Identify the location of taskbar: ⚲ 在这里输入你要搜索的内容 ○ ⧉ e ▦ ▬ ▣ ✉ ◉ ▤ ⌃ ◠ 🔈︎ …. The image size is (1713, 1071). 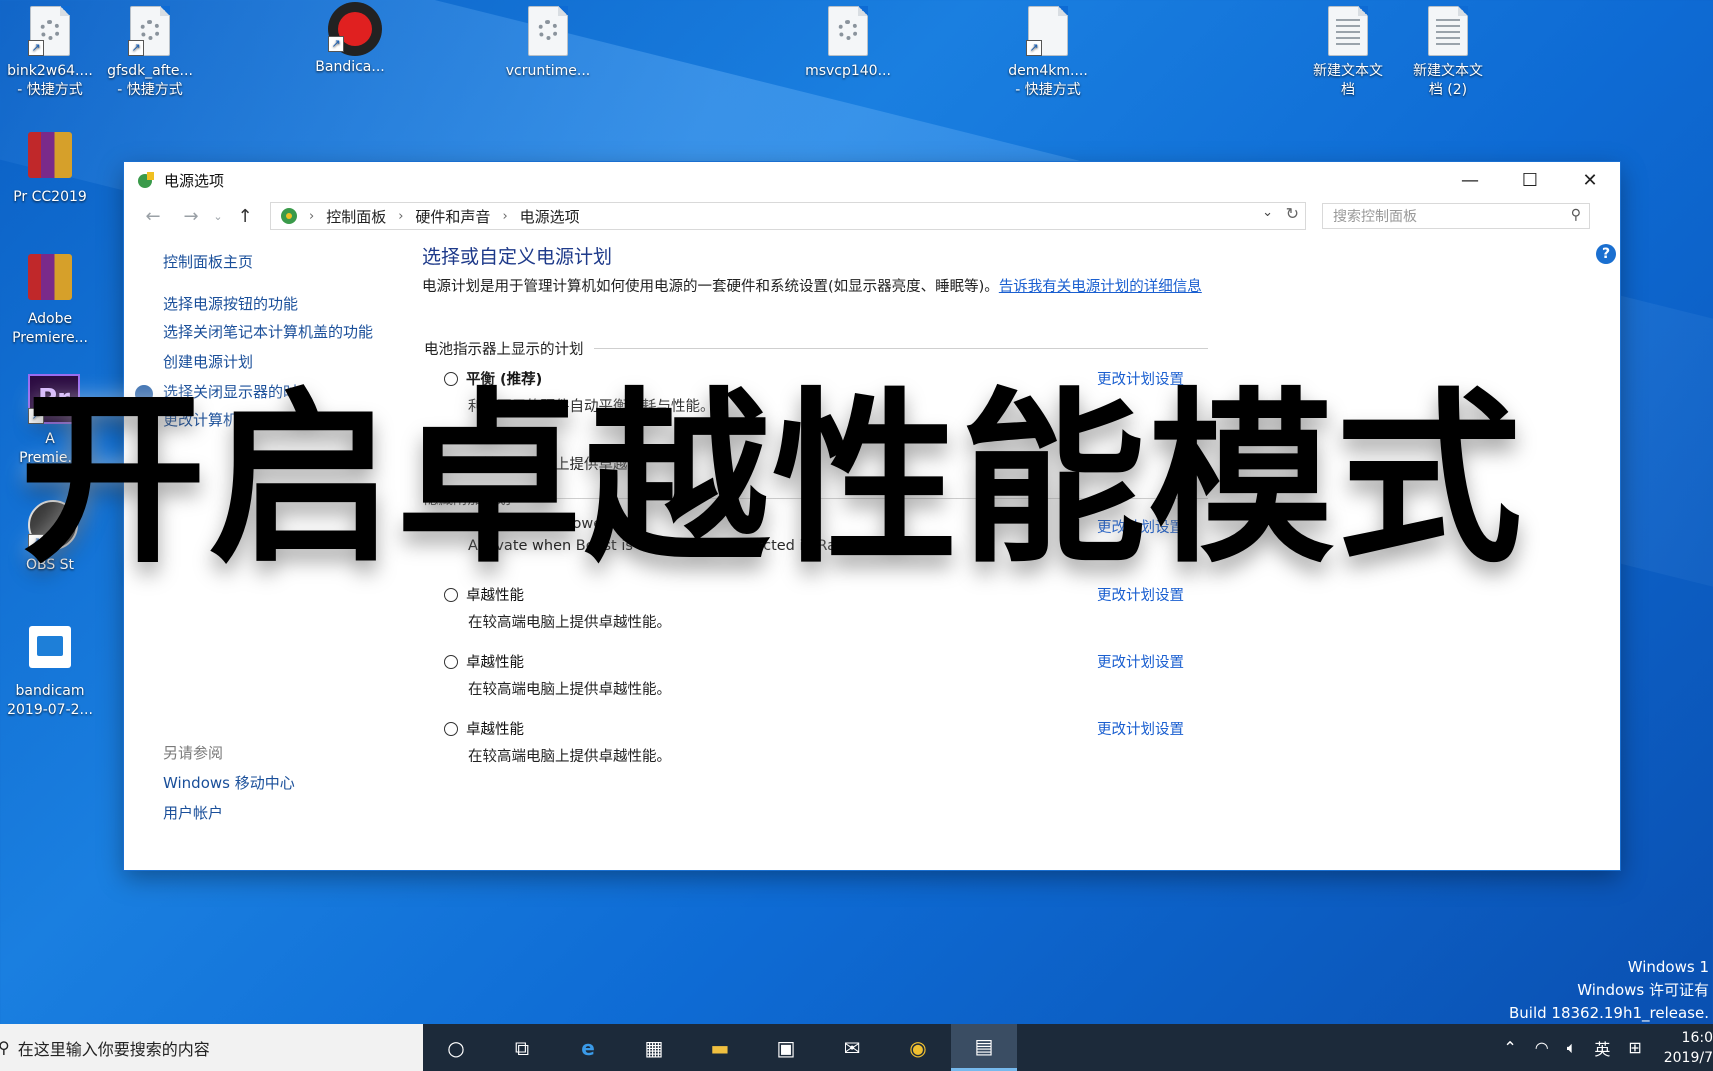
(856, 1047).